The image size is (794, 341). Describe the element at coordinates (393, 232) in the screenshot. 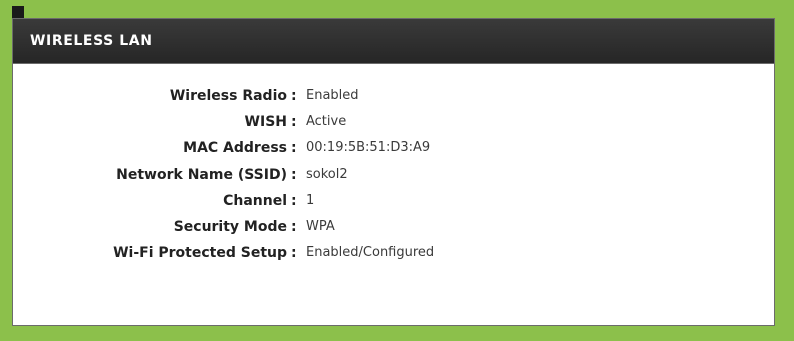

I see `info-row-security-mode: Security Mode : WPA` at that location.